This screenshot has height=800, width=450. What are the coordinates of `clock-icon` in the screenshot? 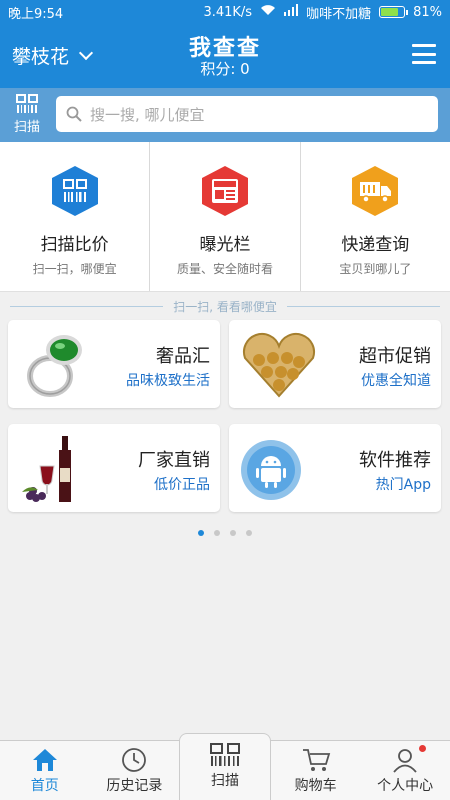 It's located at (134, 760).